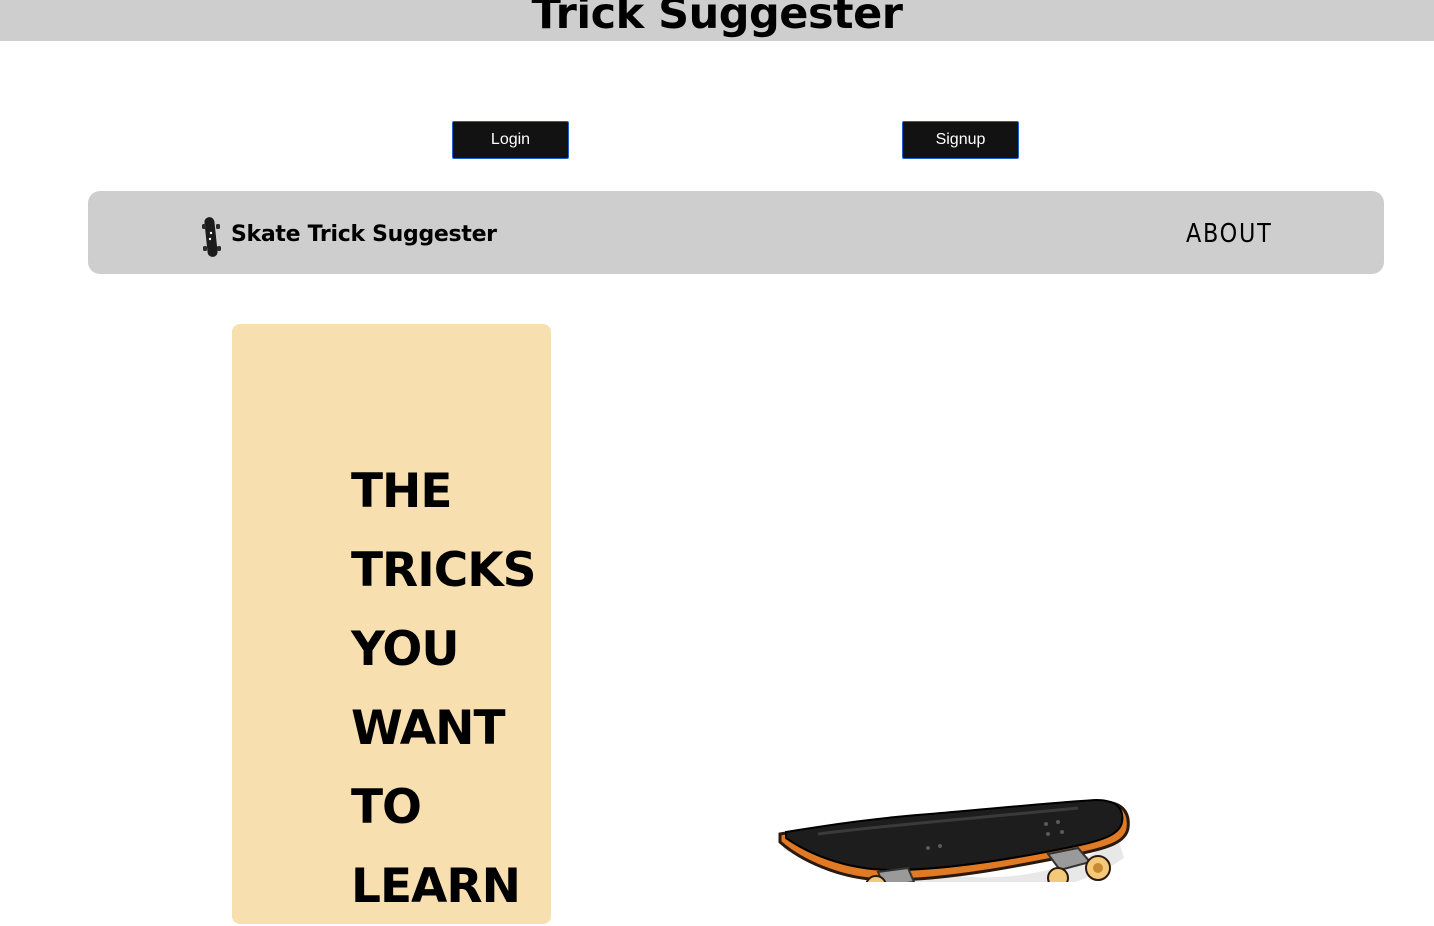 This screenshot has width=1434, height=926. What do you see at coordinates (960, 140) in the screenshot?
I see `signup-button: Signup` at bounding box center [960, 140].